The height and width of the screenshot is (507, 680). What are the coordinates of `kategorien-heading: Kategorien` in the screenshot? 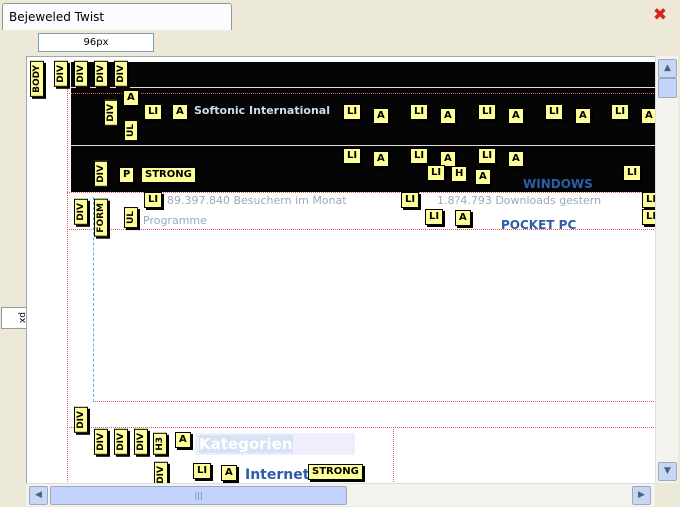 It's located at (246, 444).